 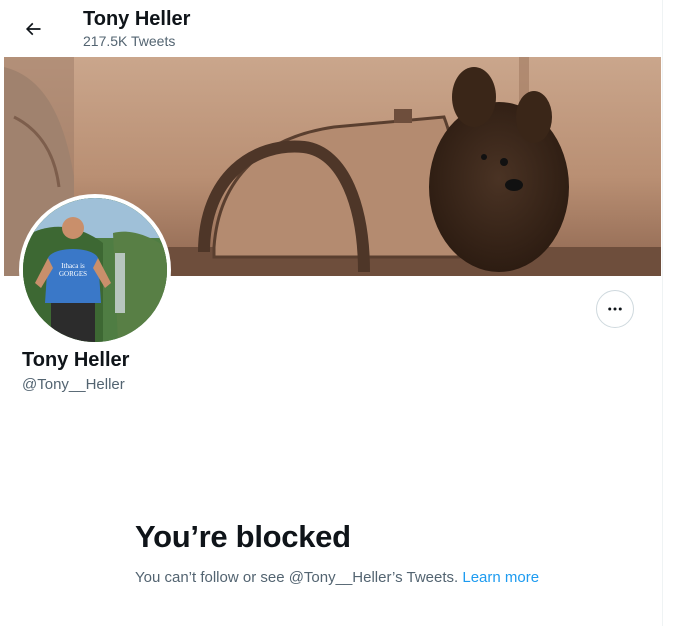 I want to click on profile-avatar: Ithaca is GORGES, so click(x=95, y=270).